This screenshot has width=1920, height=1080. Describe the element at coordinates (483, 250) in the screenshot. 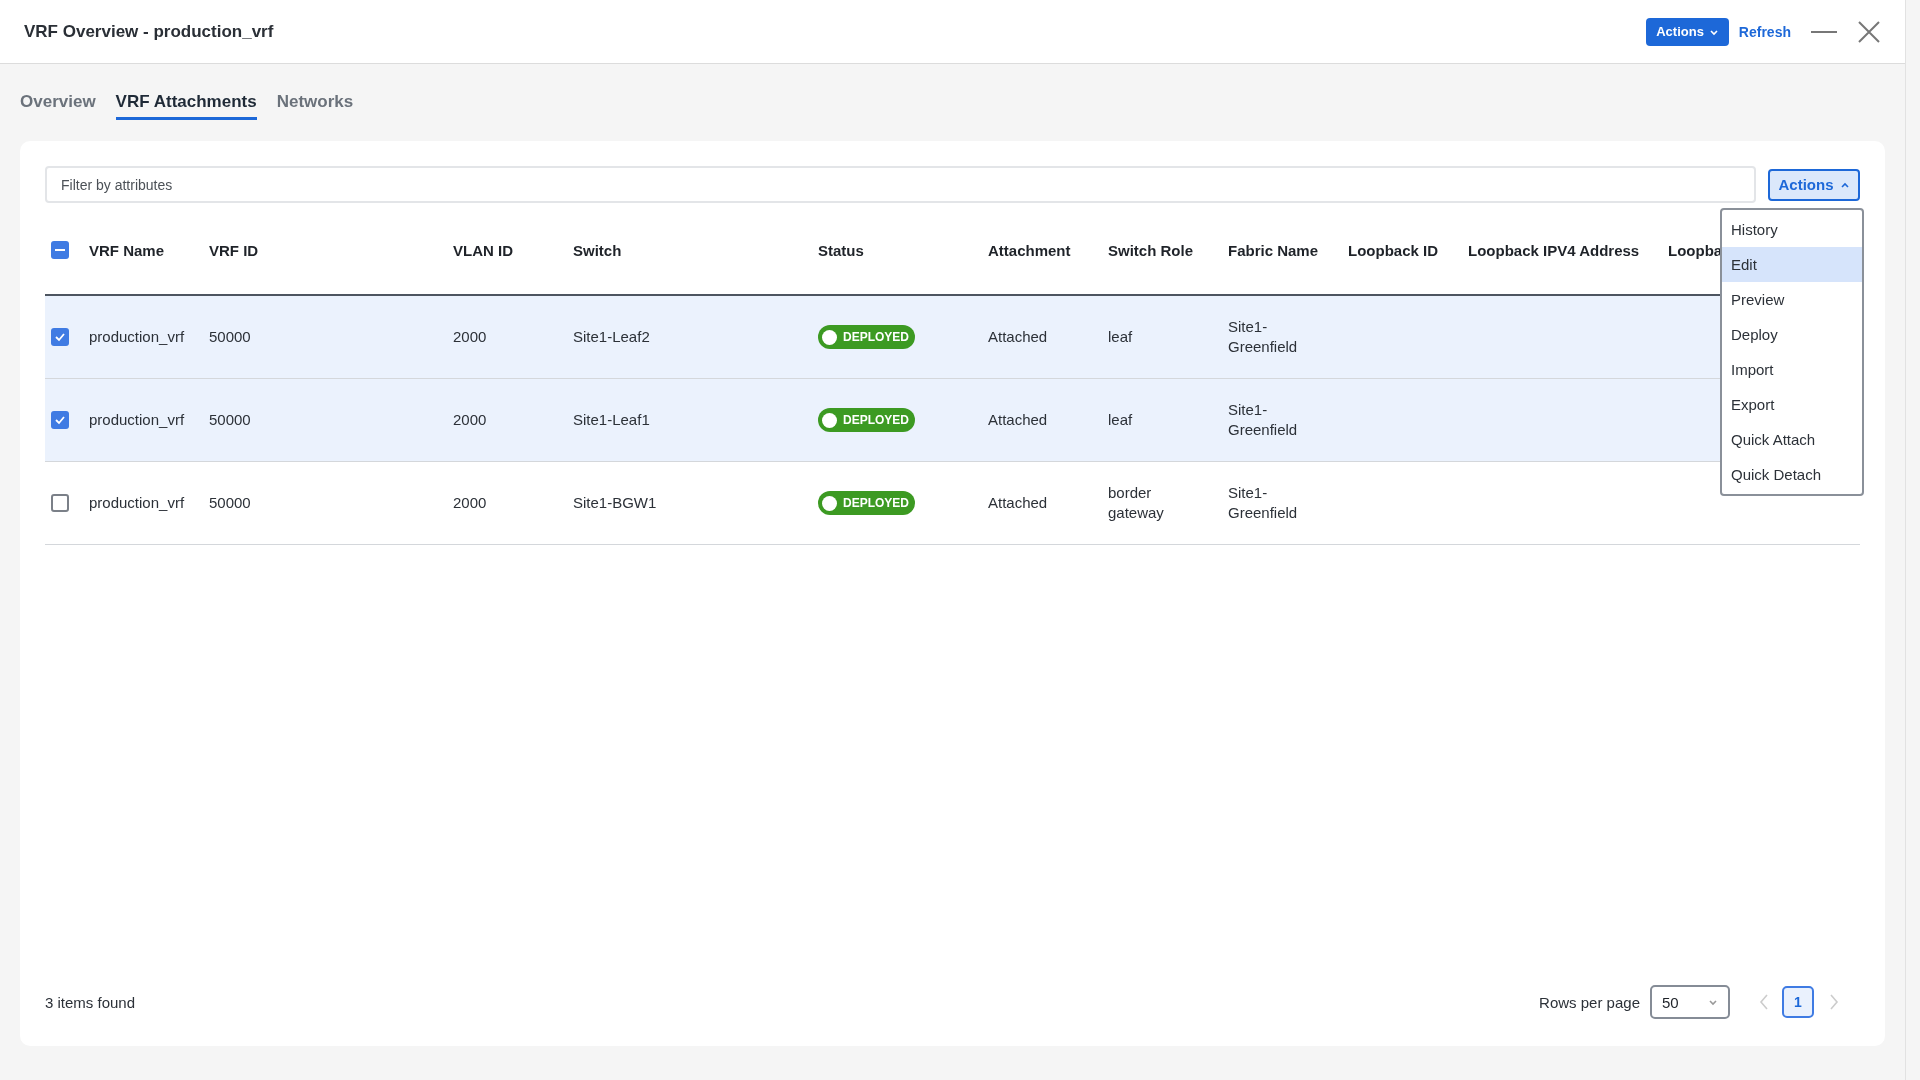

I see `column-header: VLAN ID` at that location.